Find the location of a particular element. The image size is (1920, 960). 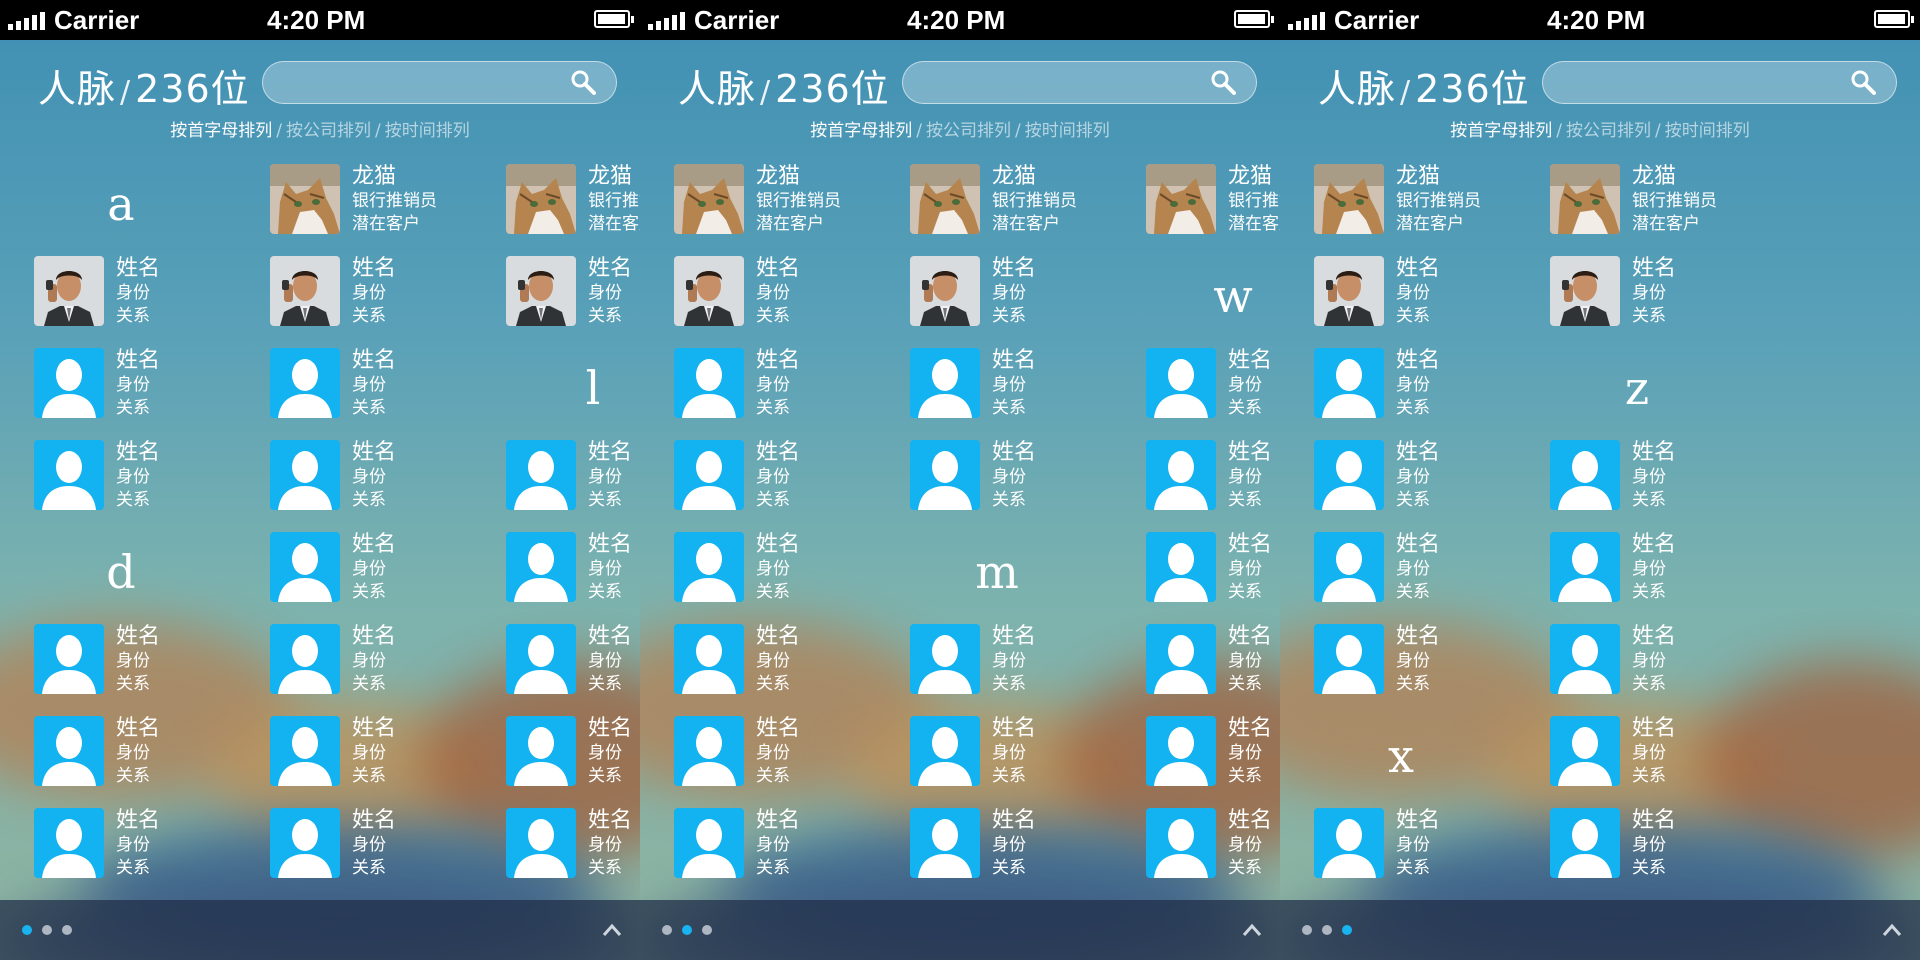

chevron-up-icon is located at coordinates (1892, 929).